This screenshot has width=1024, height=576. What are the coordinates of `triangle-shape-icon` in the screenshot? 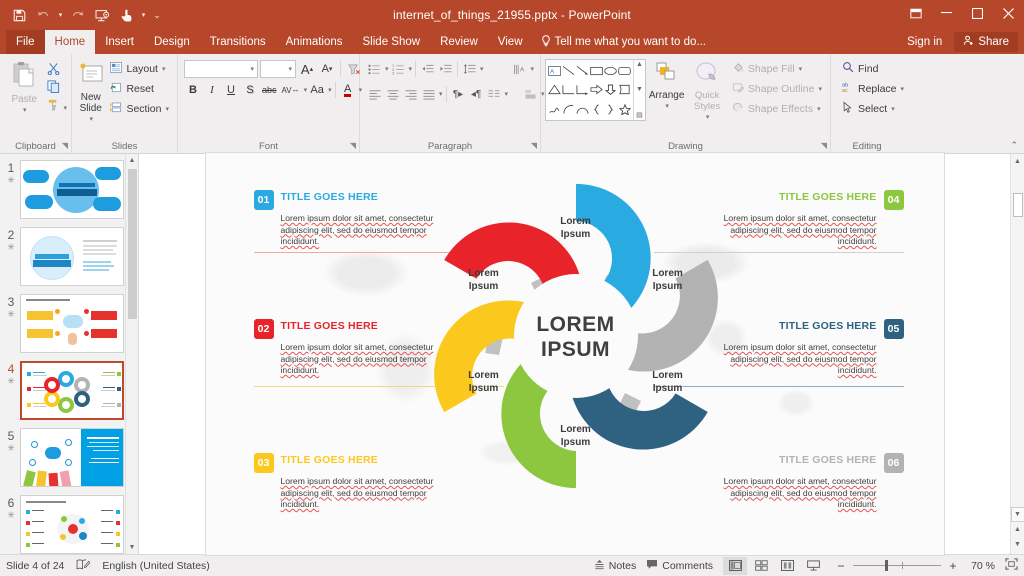 It's located at (554, 89).